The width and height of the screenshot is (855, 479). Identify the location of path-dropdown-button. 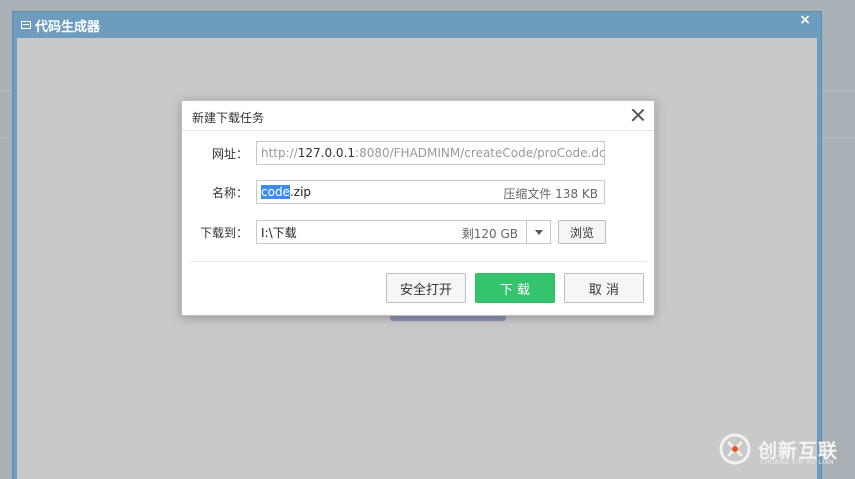
(538, 232).